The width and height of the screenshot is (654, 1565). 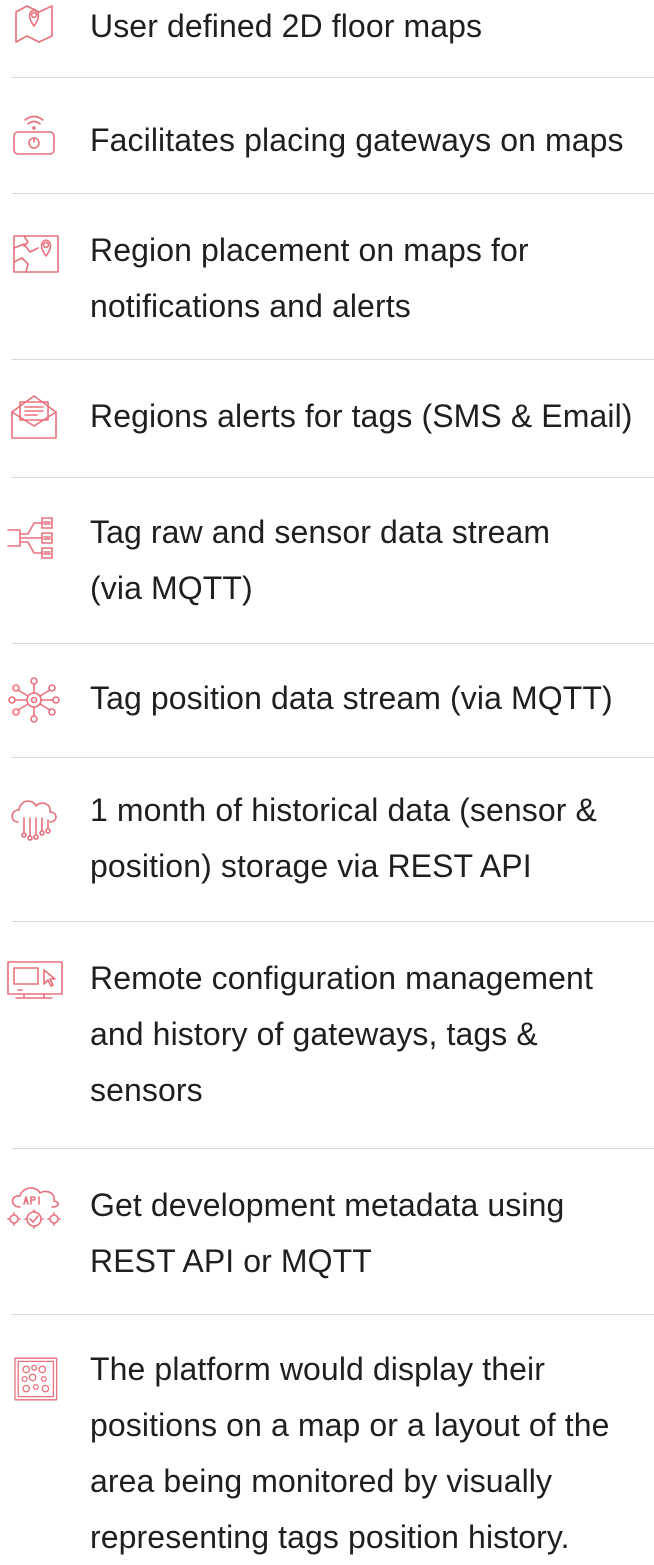 I want to click on feature-text: User defined 2D floor maps, so click(x=286, y=26).